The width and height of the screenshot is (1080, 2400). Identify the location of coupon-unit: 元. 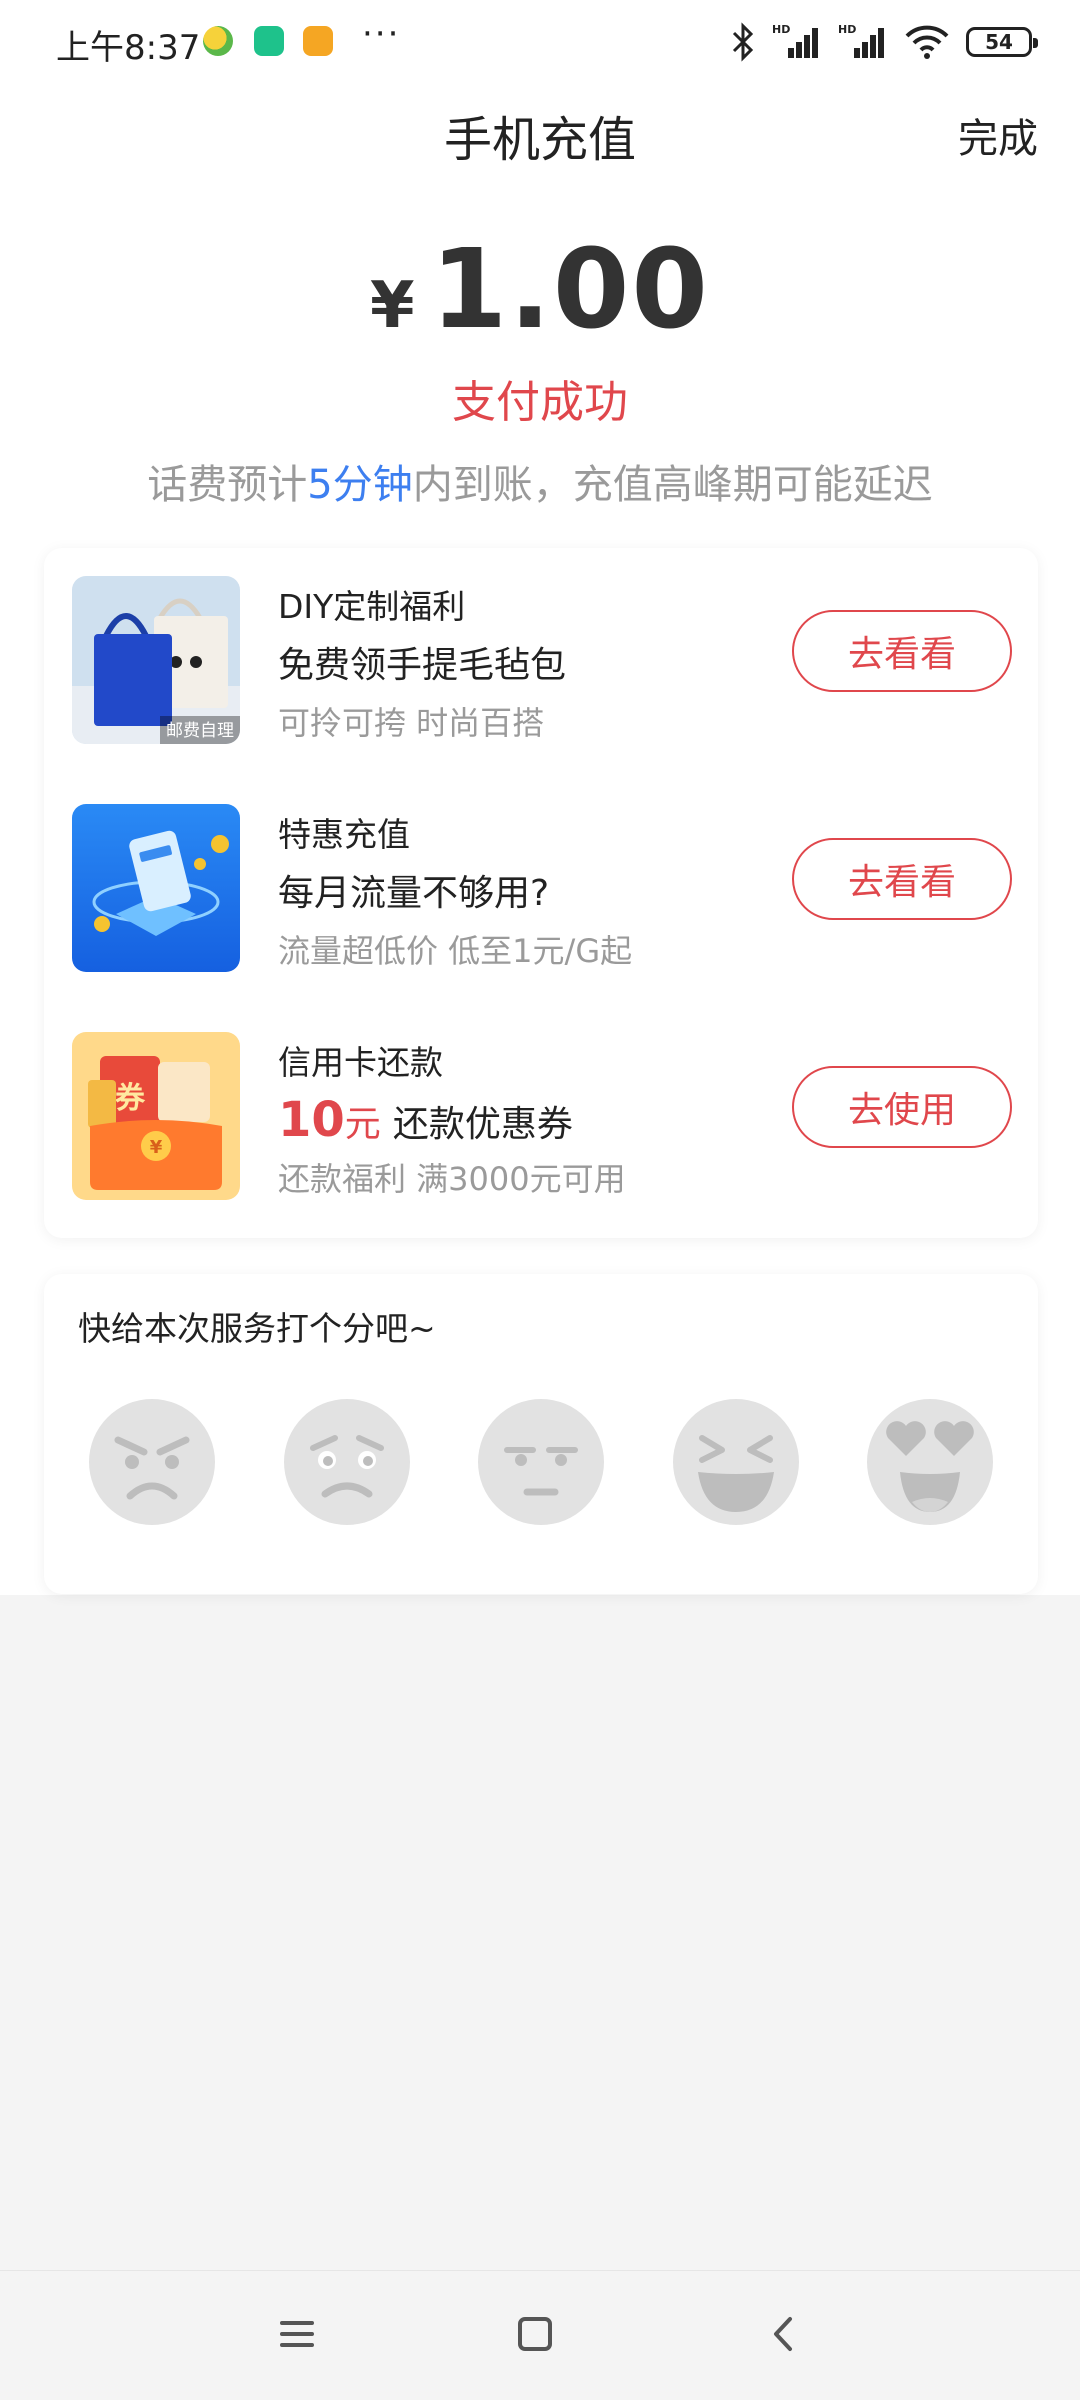
(362, 1124).